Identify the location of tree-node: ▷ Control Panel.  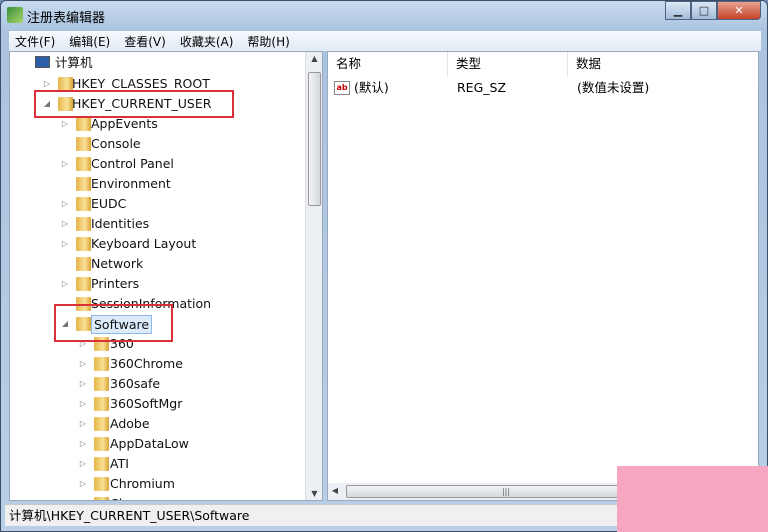
(155, 164).